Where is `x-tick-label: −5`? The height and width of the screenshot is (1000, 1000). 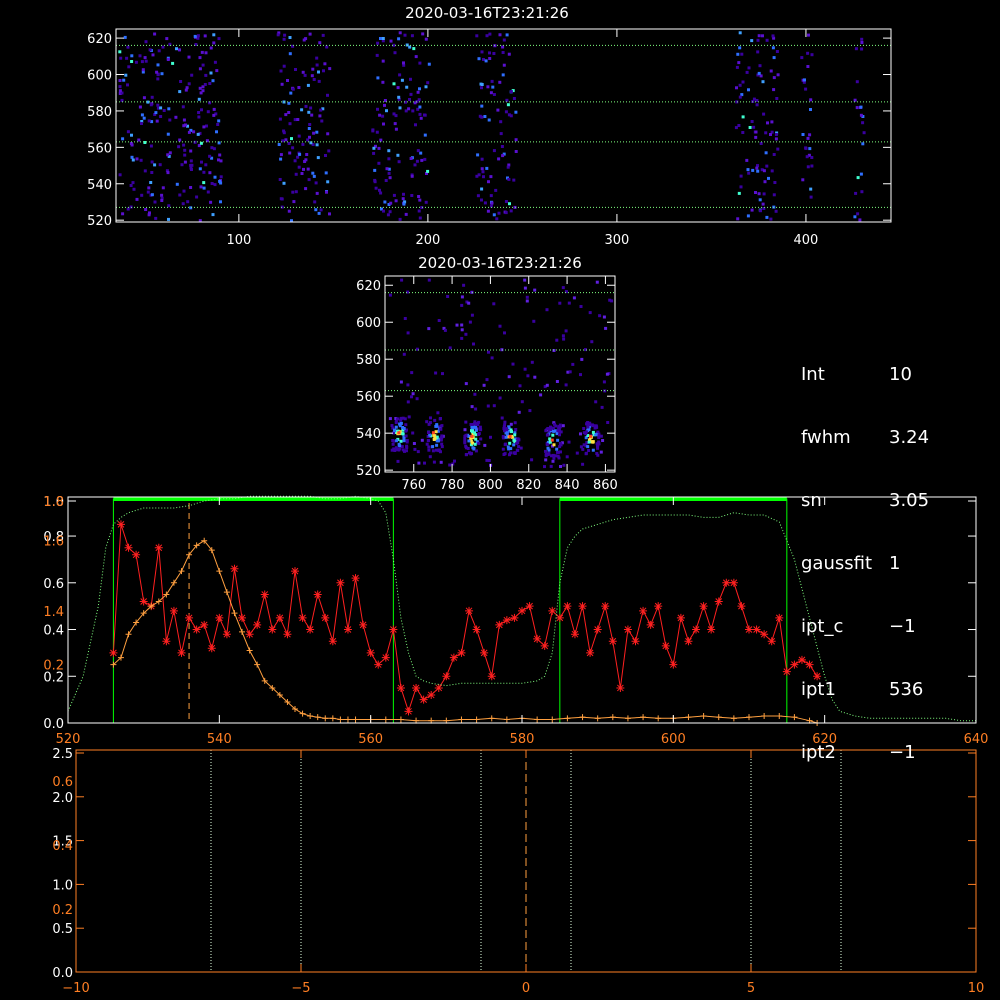 x-tick-label: −5 is located at coordinates (300, 988).